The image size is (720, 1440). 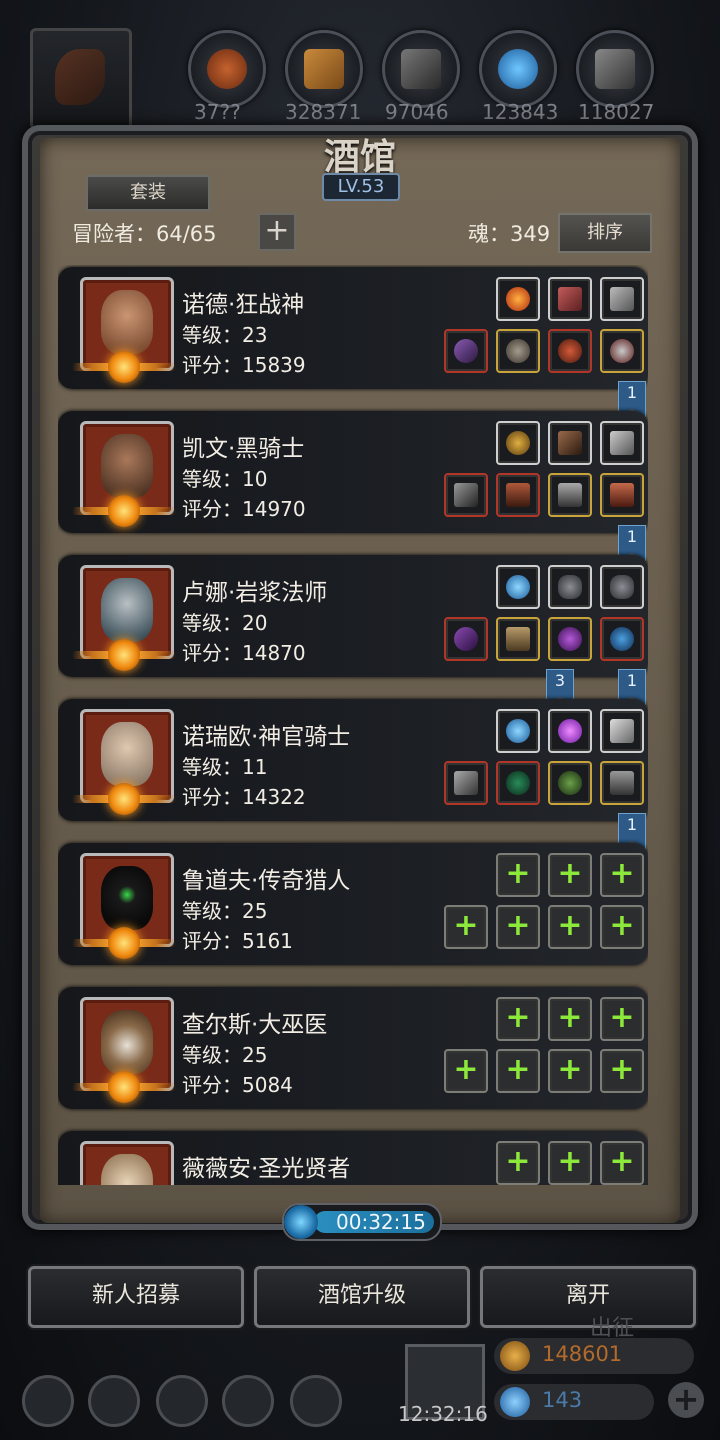 I want to click on hero-name: 查尔斯·大巫医, so click(x=255, y=1025).